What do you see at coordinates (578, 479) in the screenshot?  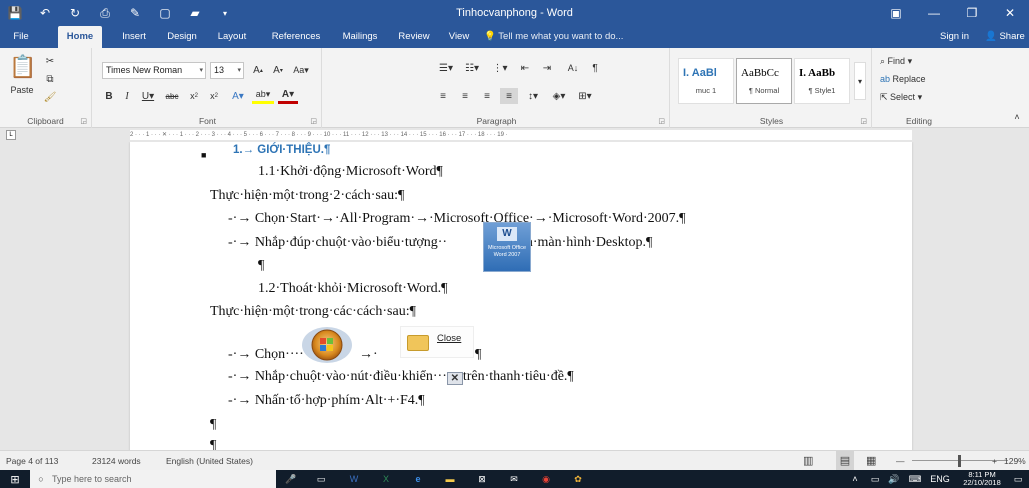 I see `paint-taskbar-icon: ✿` at bounding box center [578, 479].